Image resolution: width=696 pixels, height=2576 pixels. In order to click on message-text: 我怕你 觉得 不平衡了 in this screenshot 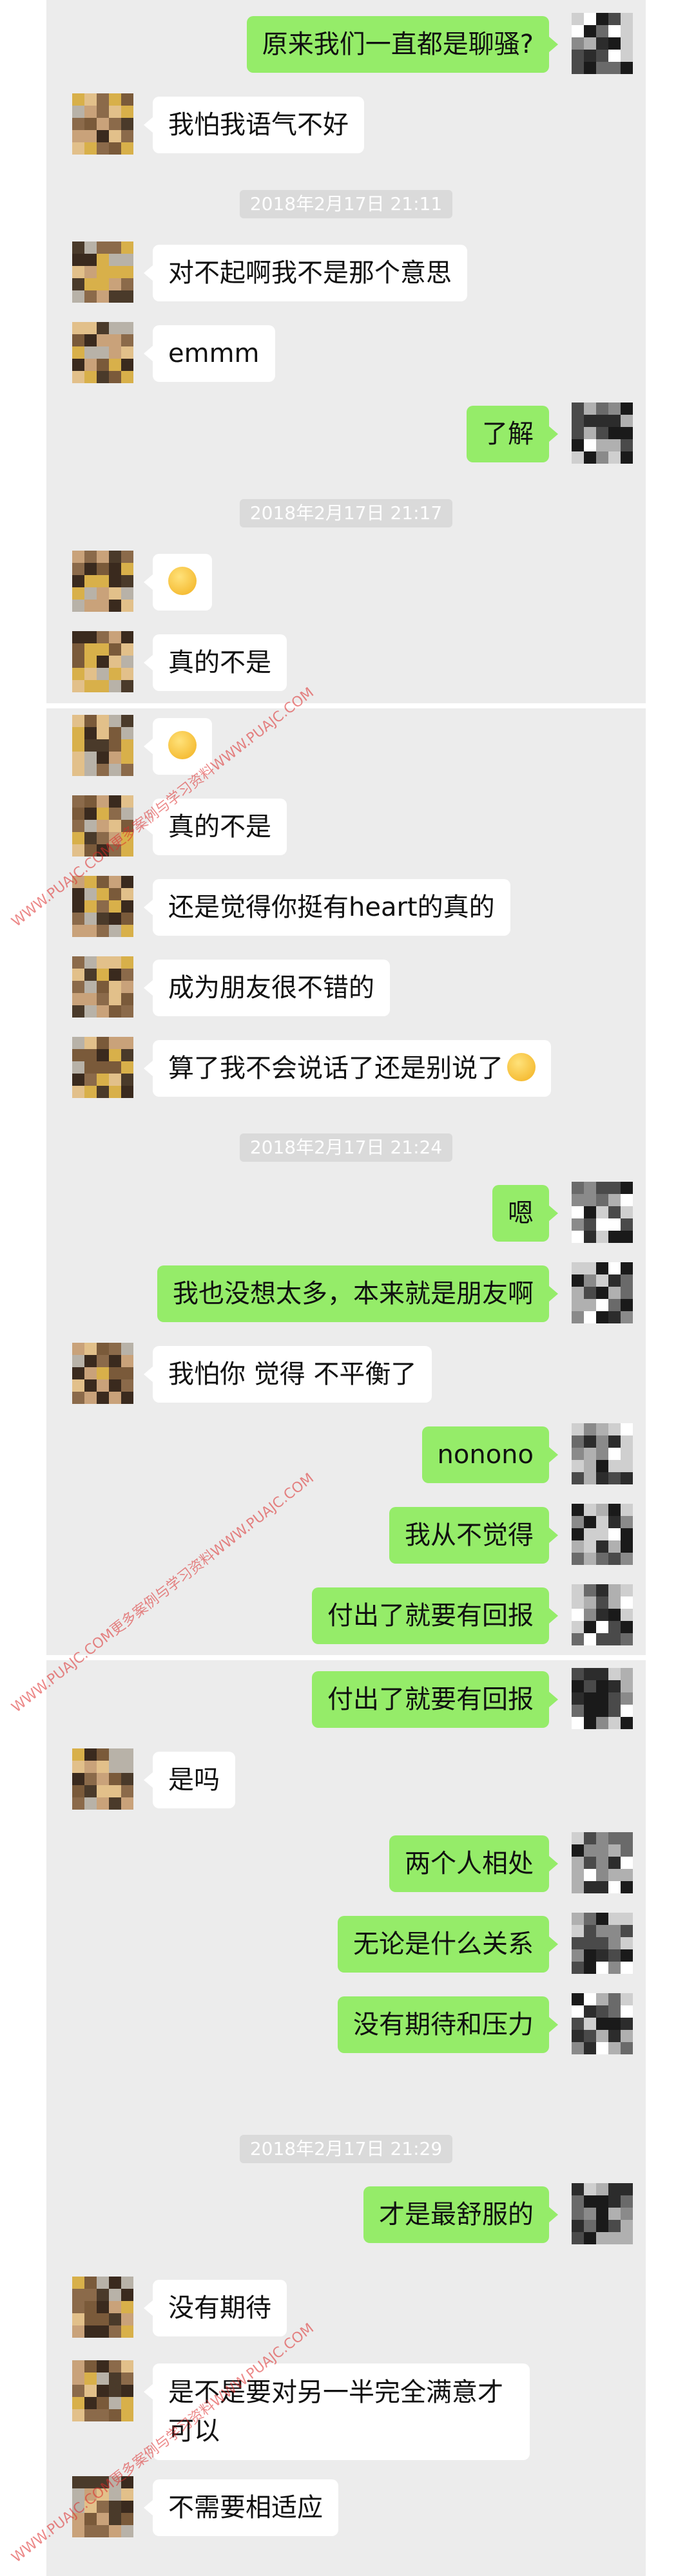, I will do `click(292, 1374)`.